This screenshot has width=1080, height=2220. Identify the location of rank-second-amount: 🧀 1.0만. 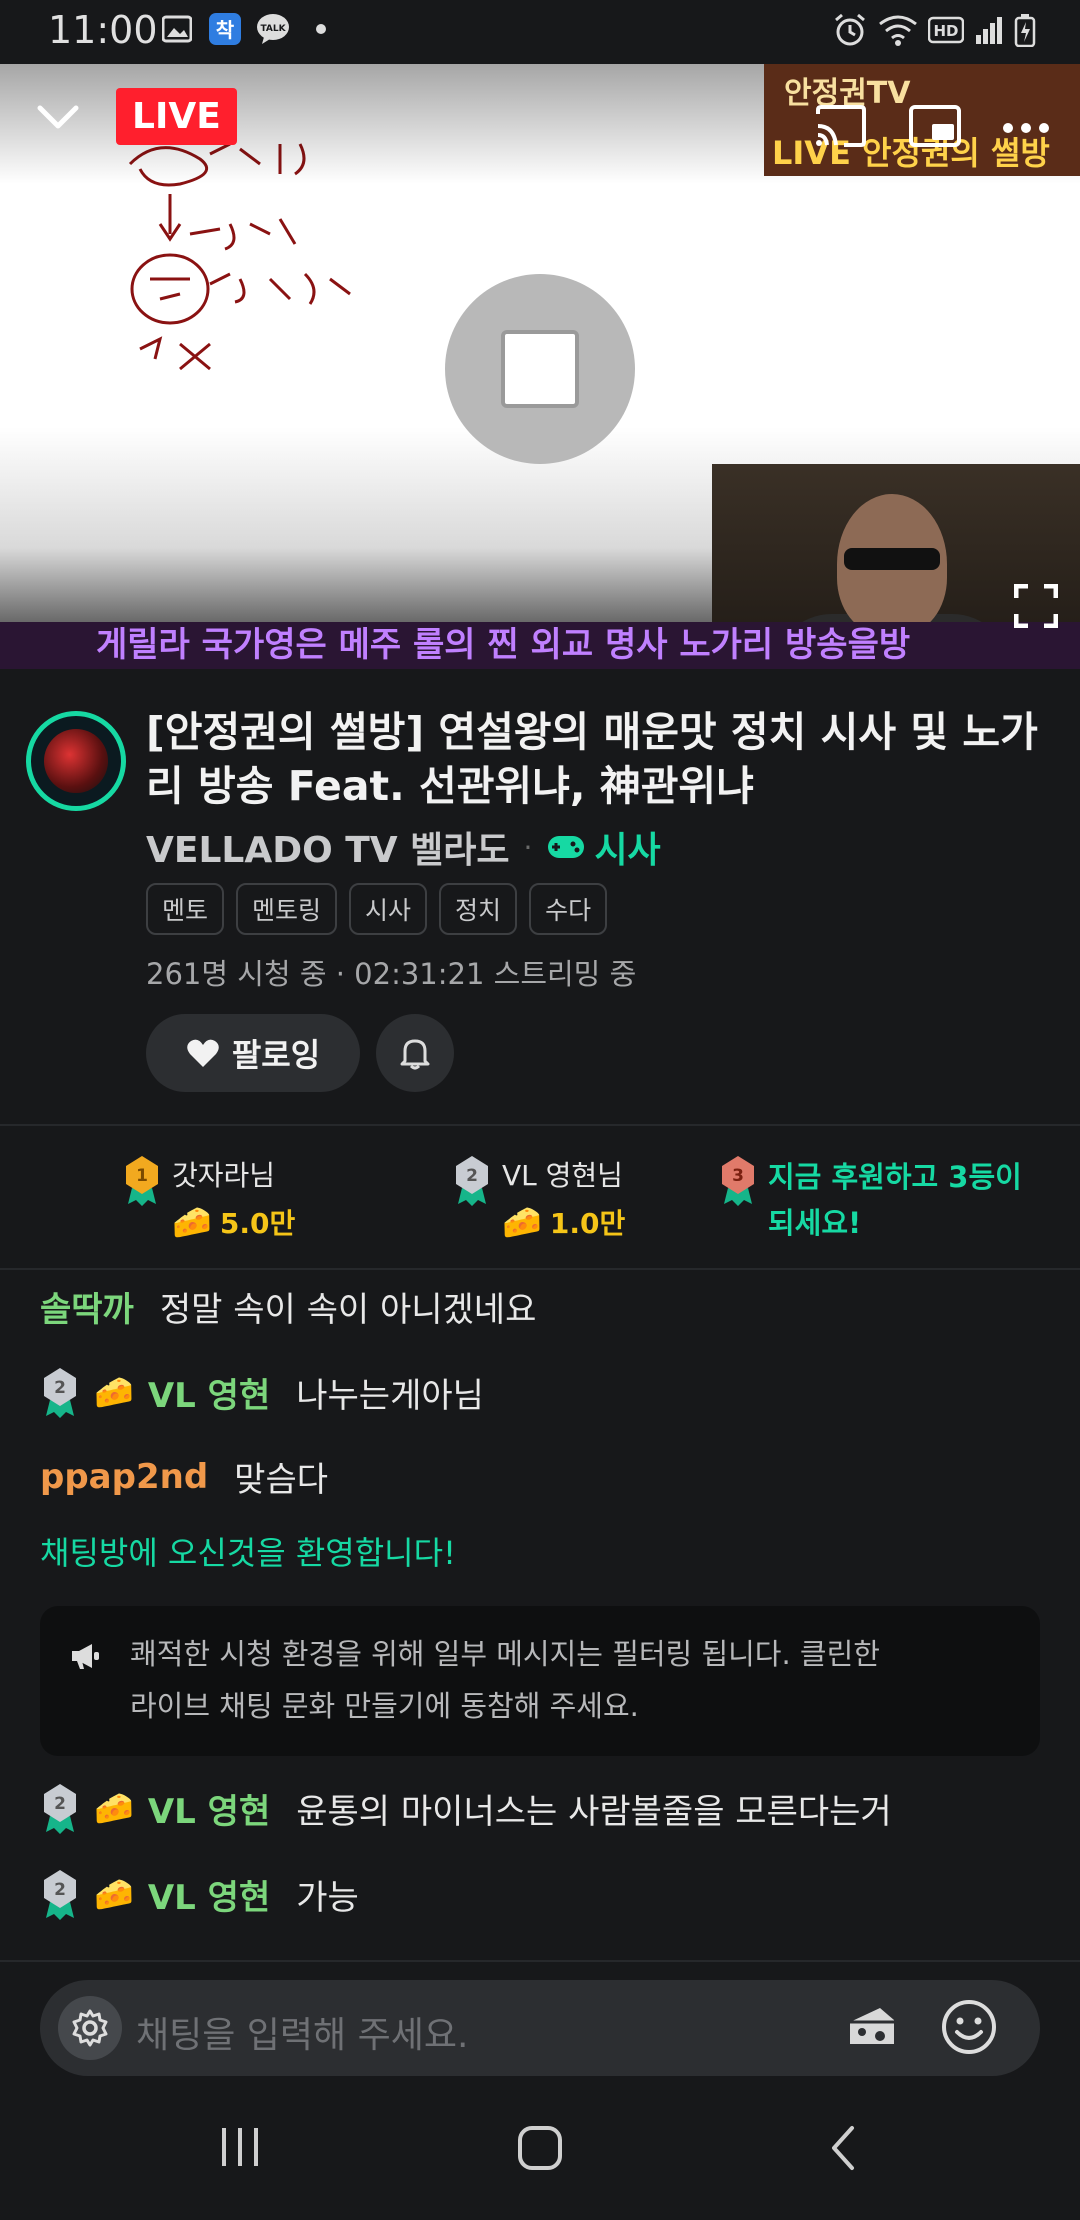
(564, 1222).